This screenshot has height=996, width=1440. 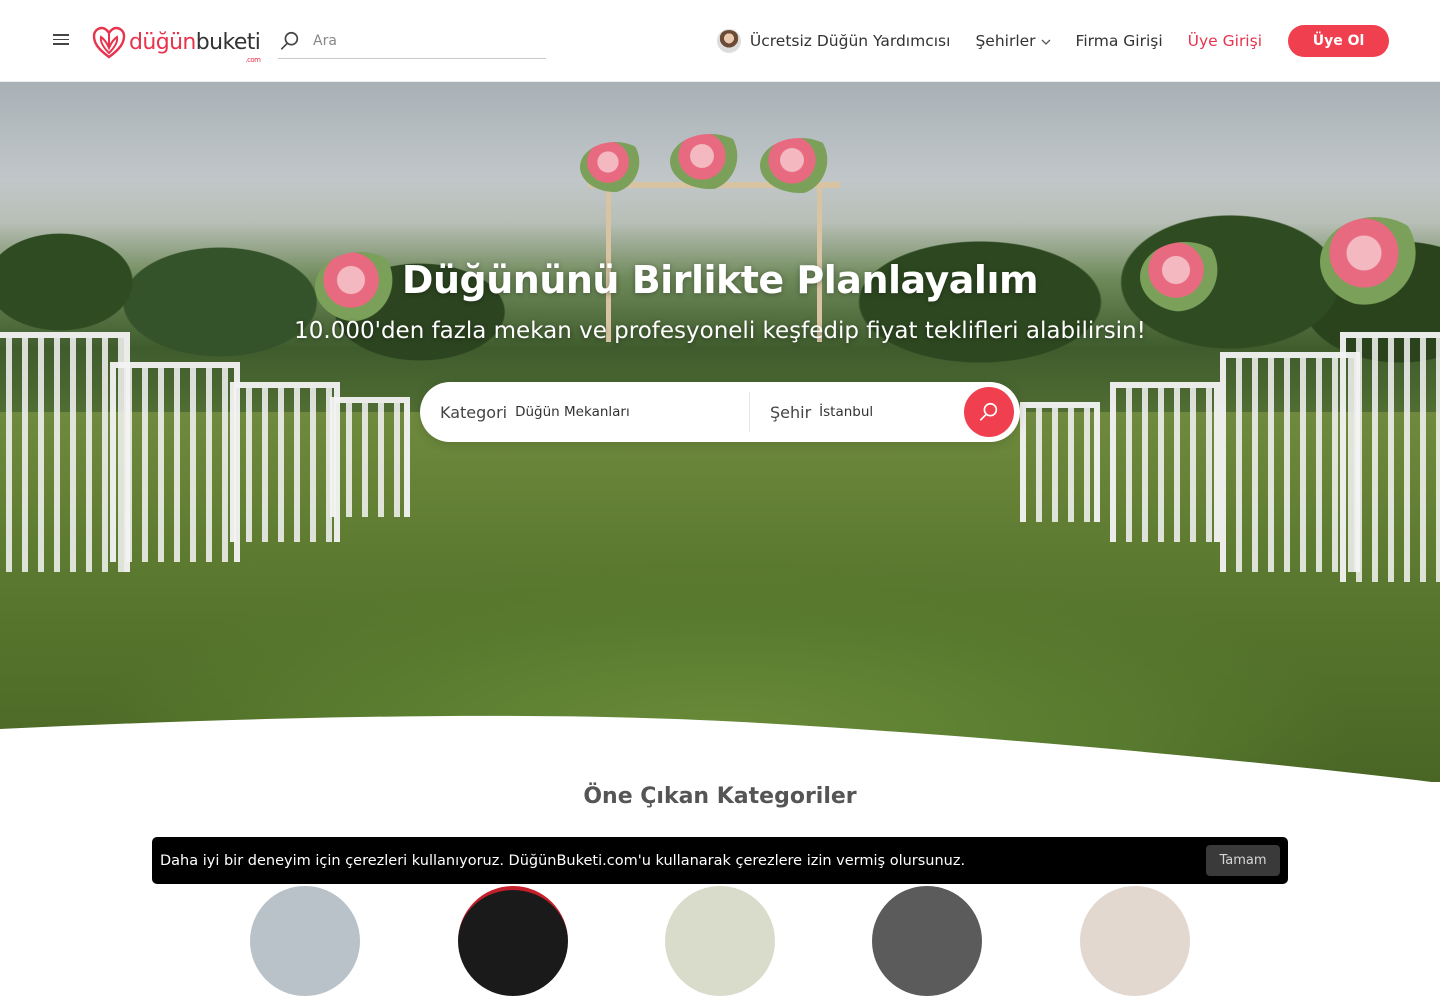 What do you see at coordinates (728, 41) in the screenshot?
I see `avatar` at bounding box center [728, 41].